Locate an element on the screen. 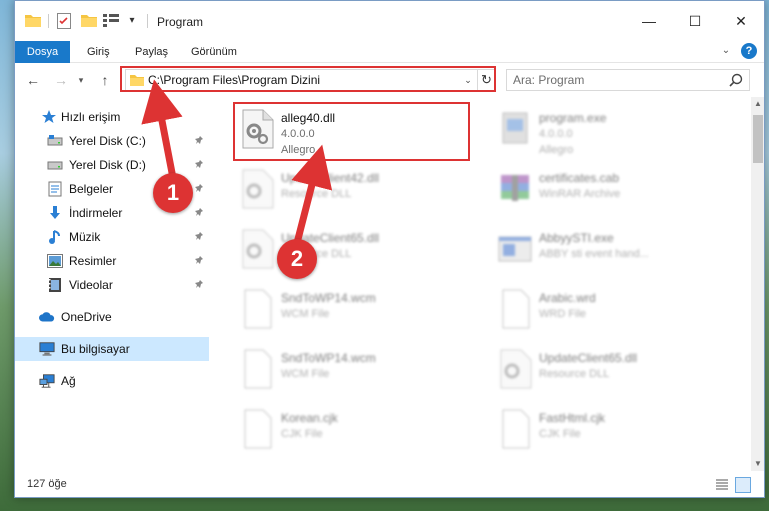 This screenshot has height=511, width=769. step-number-badge: 1 is located at coordinates (173, 193).